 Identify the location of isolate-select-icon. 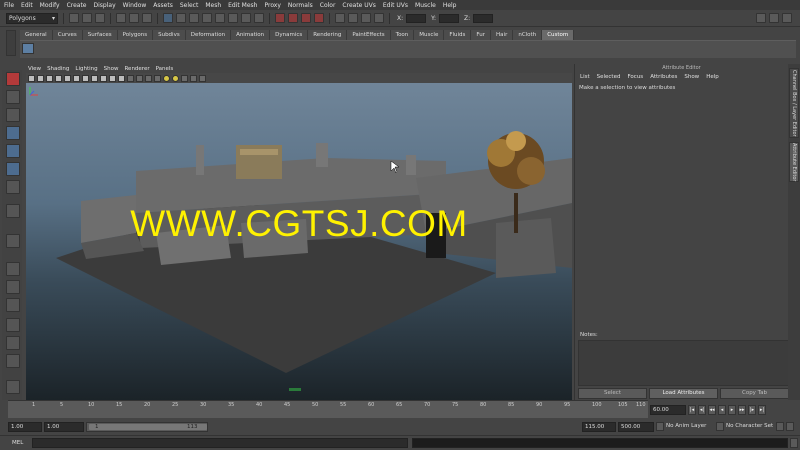
(193, 78).